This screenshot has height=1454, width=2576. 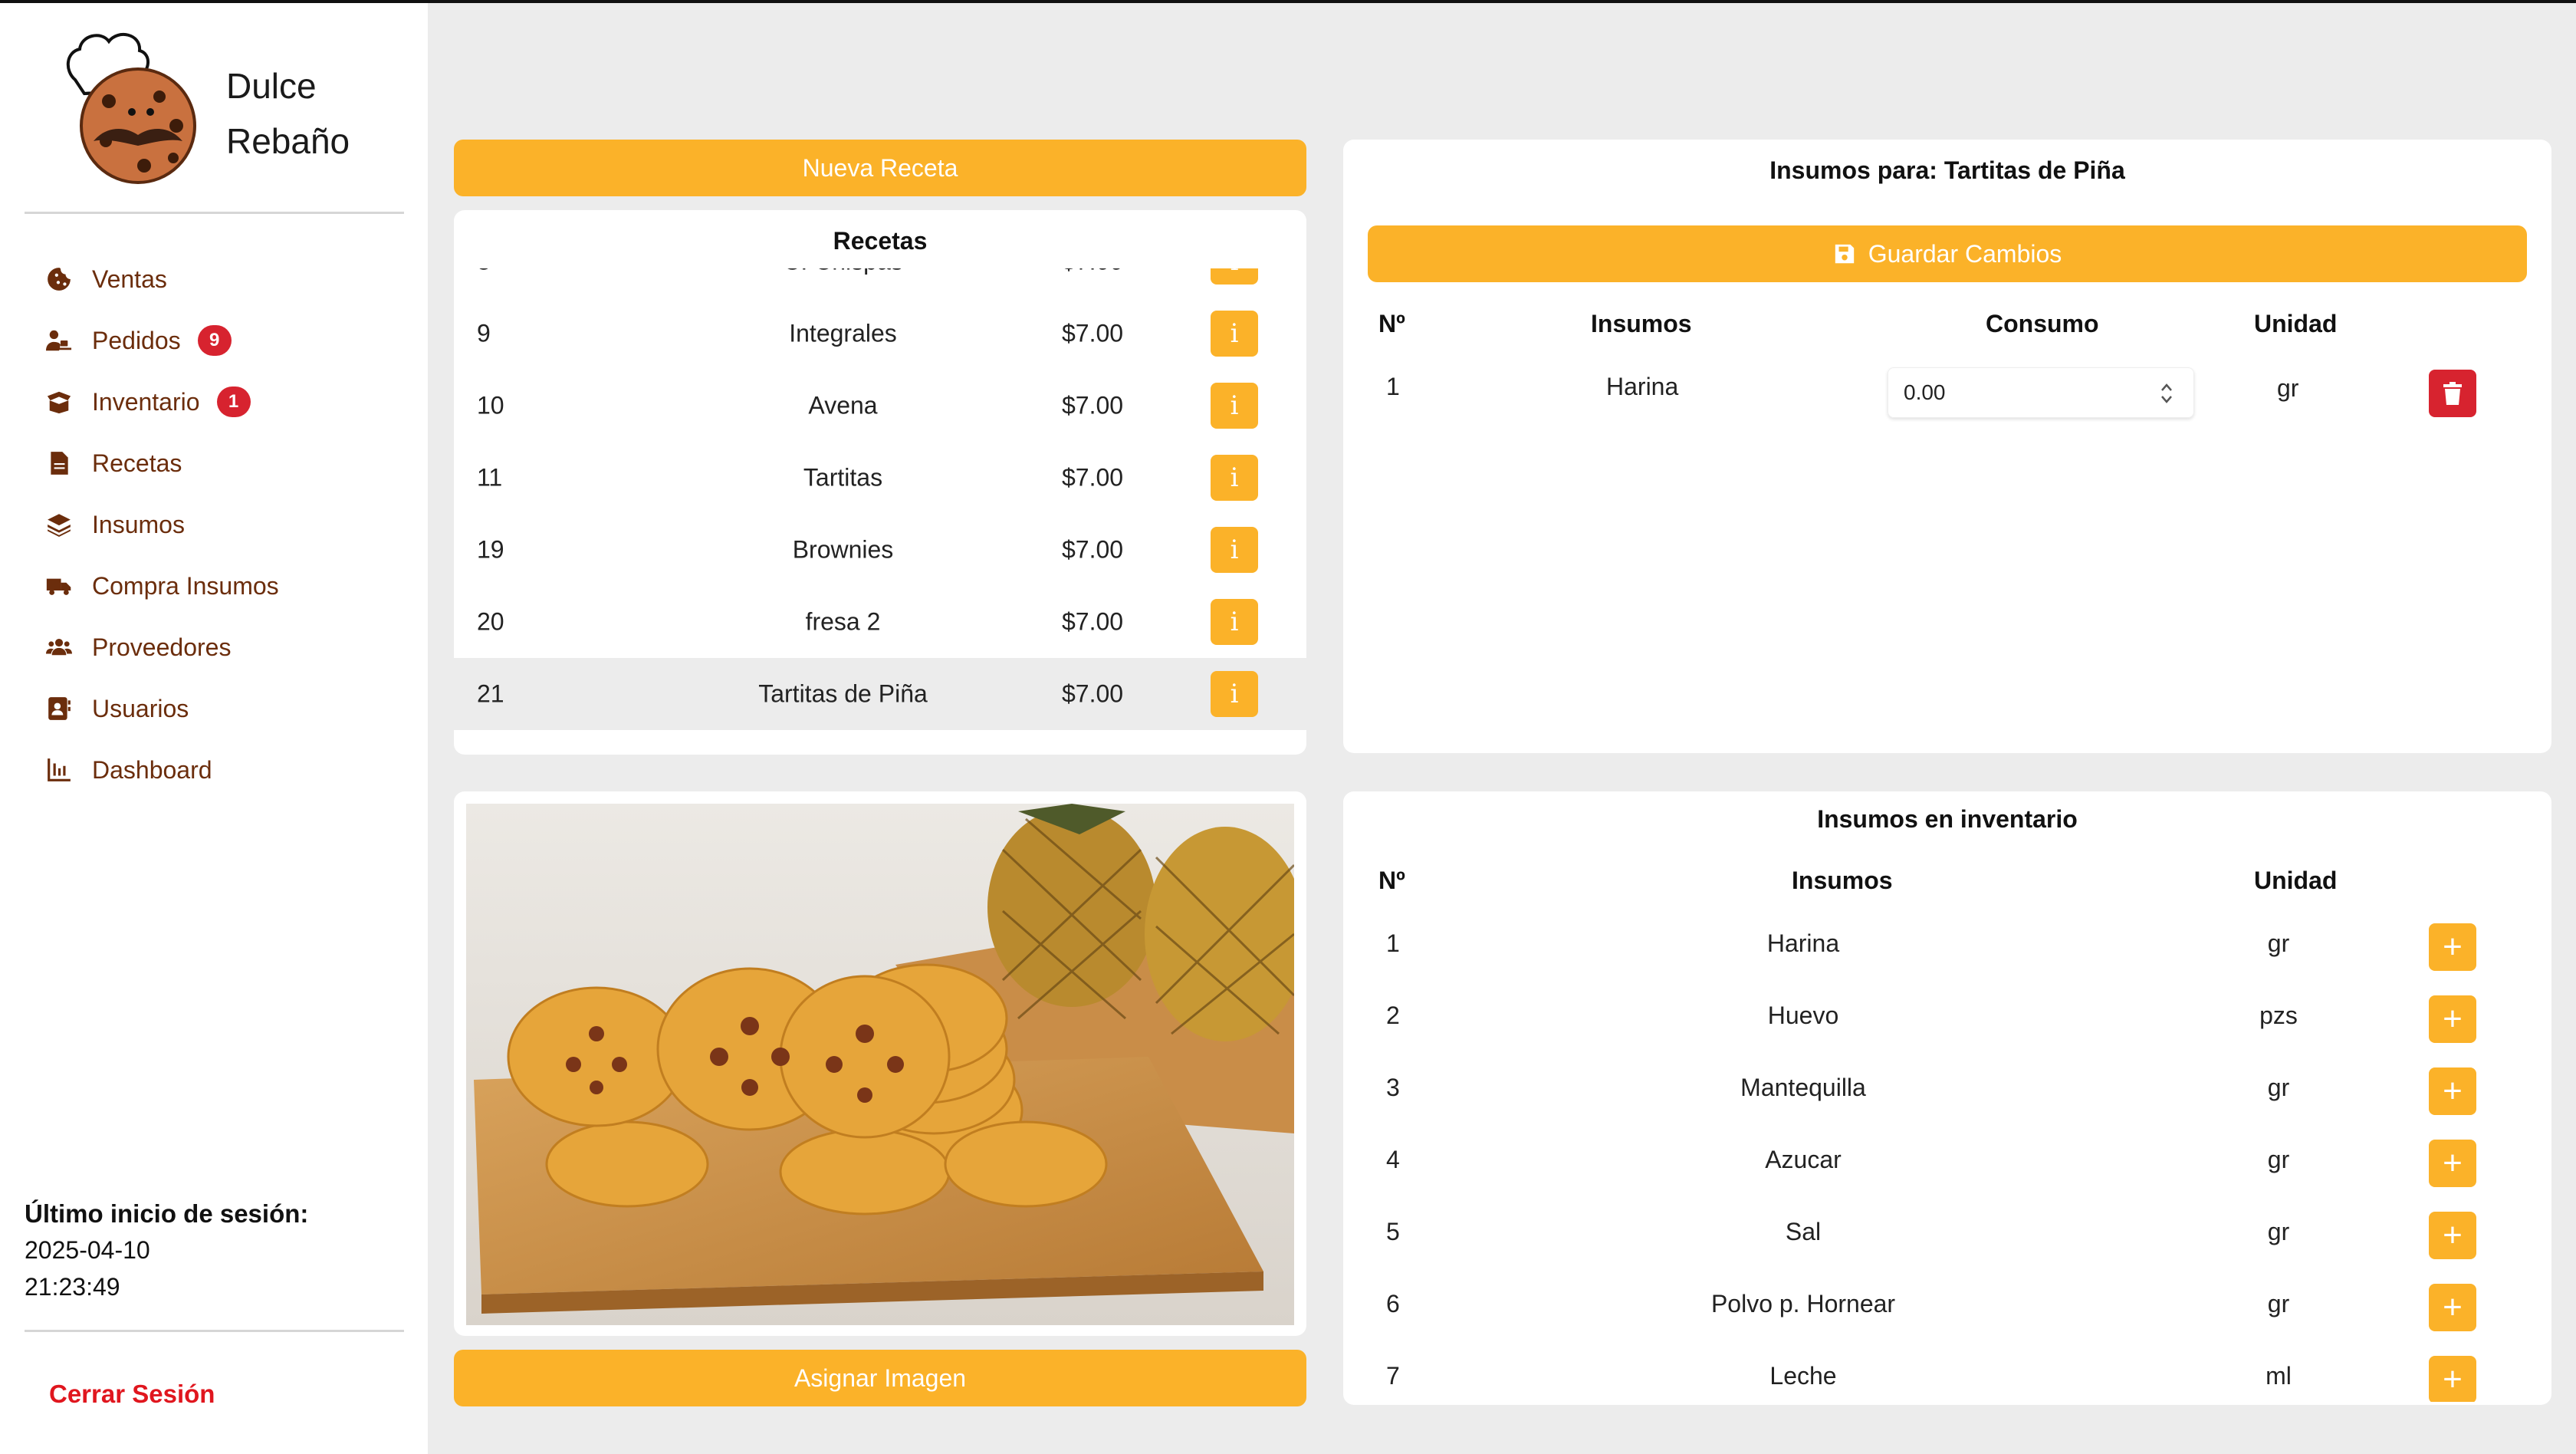 I want to click on sidebar-item-compra-insumos: Compra Insumos, so click(x=162, y=586).